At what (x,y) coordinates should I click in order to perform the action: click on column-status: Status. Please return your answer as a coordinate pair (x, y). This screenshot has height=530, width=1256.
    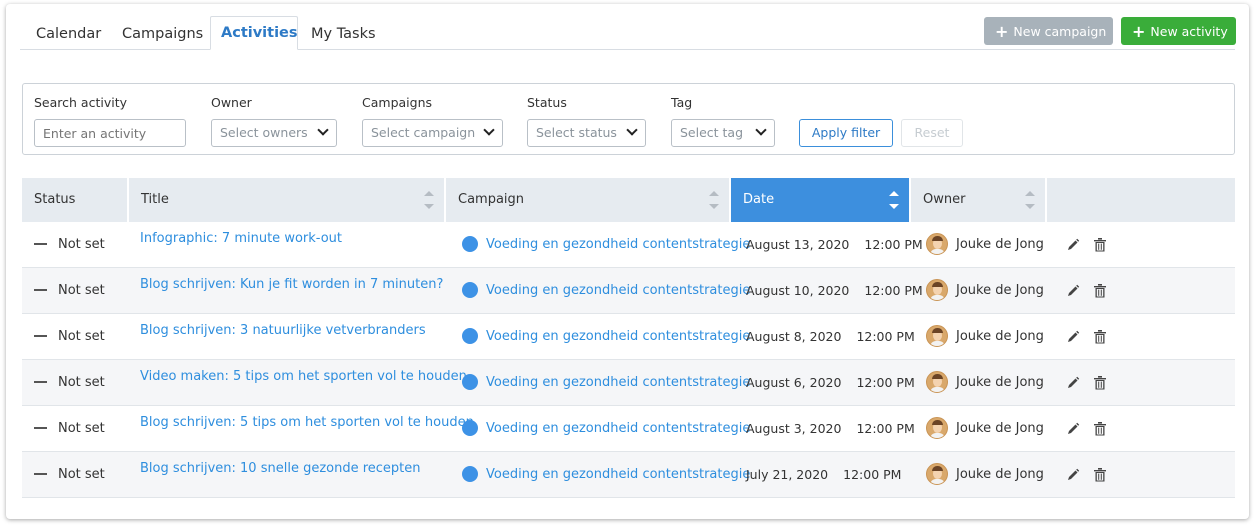
    Looking at the image, I should click on (75, 200).